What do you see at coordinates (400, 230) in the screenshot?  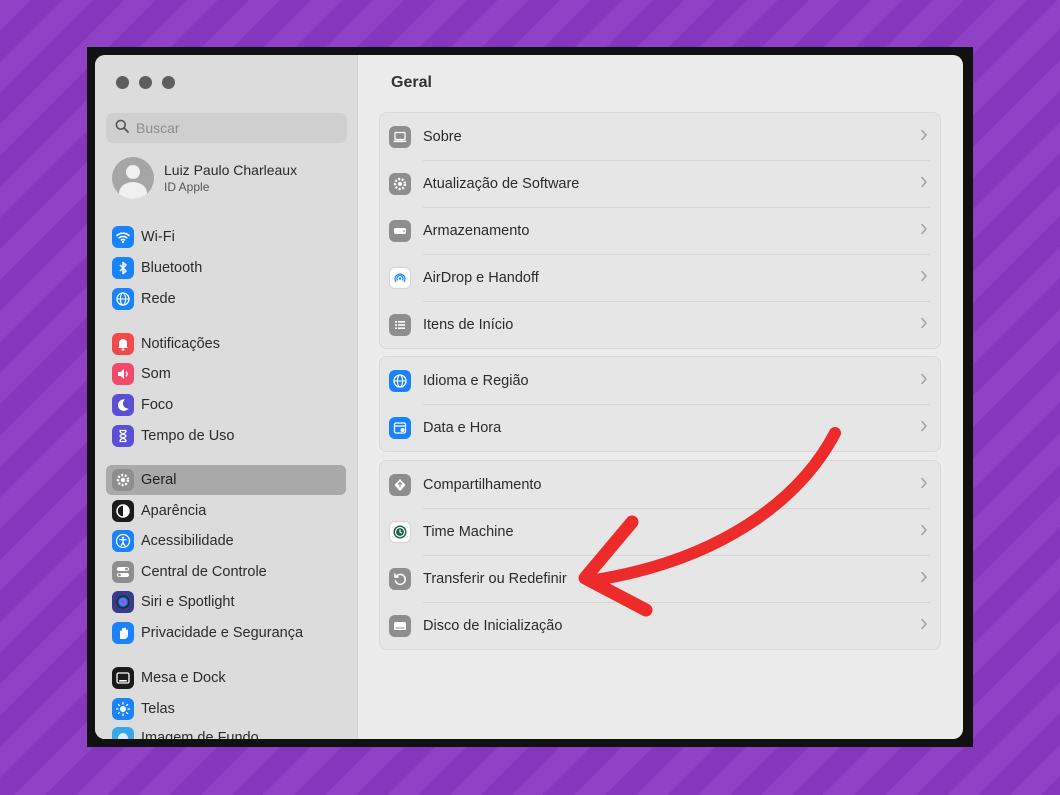 I see `drive-icon` at bounding box center [400, 230].